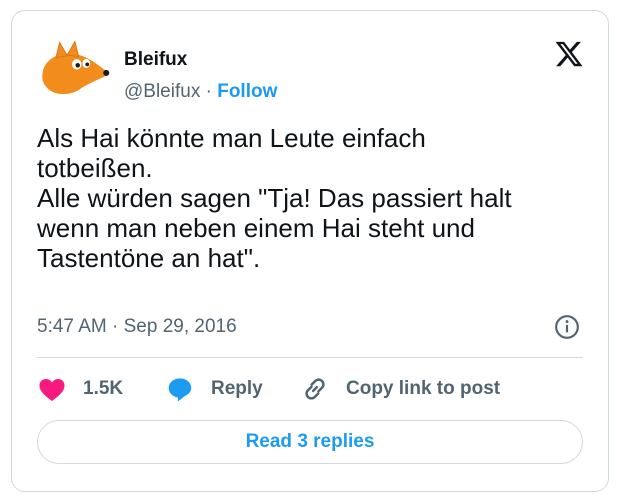 The height and width of the screenshot is (502, 620). What do you see at coordinates (247, 91) in the screenshot?
I see `follow-button: Follow` at bounding box center [247, 91].